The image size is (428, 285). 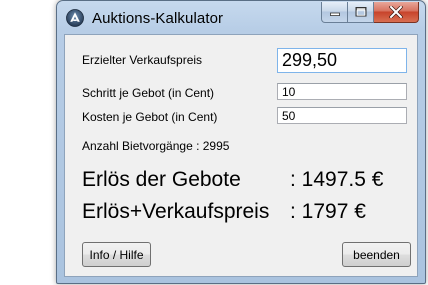 I want to click on total-revenue-label: Erlös+Verkaufspreis, so click(x=176, y=211).